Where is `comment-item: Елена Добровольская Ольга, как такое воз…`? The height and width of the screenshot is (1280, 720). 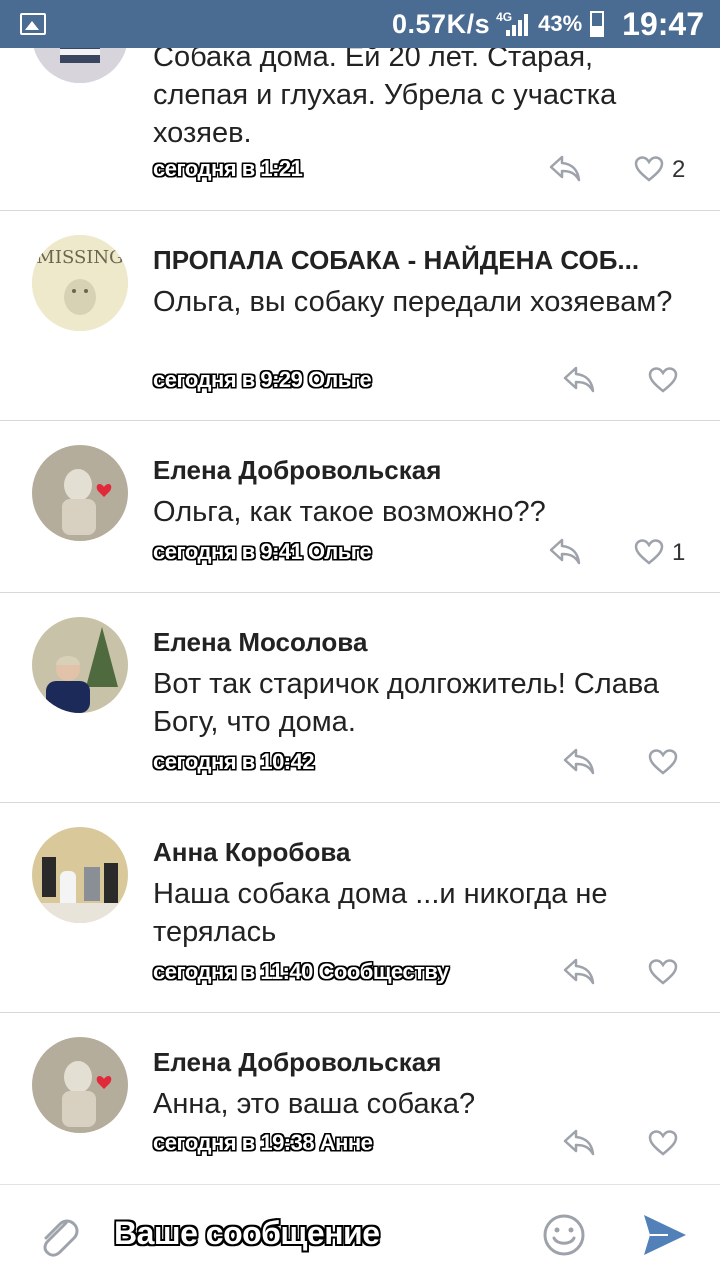 comment-item: Елена Добровольская Ольга, как такое воз… is located at coordinates (360, 507).